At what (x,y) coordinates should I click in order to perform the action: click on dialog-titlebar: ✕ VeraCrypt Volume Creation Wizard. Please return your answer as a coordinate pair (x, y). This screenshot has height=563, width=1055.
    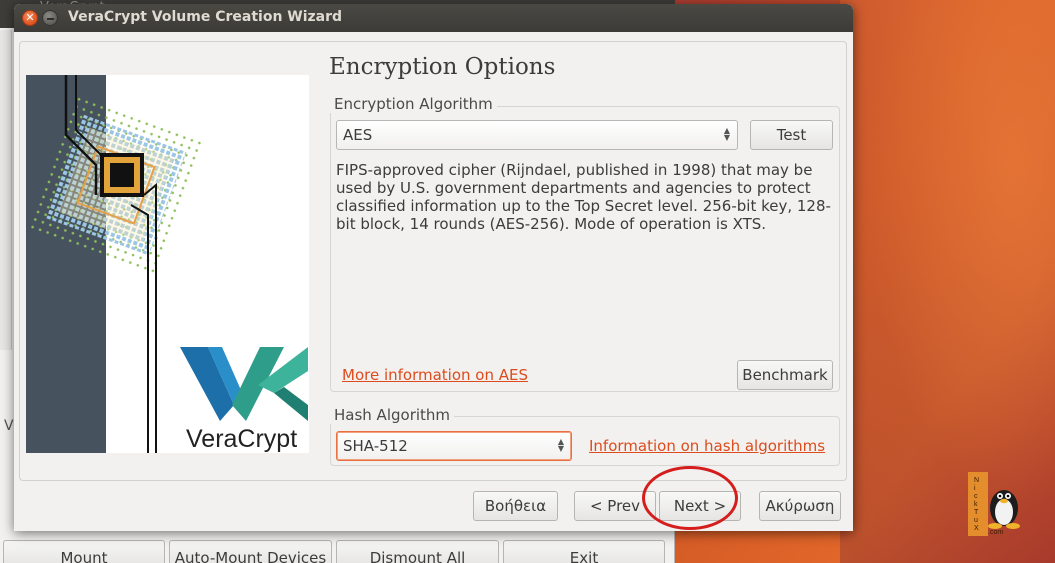
    Looking at the image, I should click on (433, 18).